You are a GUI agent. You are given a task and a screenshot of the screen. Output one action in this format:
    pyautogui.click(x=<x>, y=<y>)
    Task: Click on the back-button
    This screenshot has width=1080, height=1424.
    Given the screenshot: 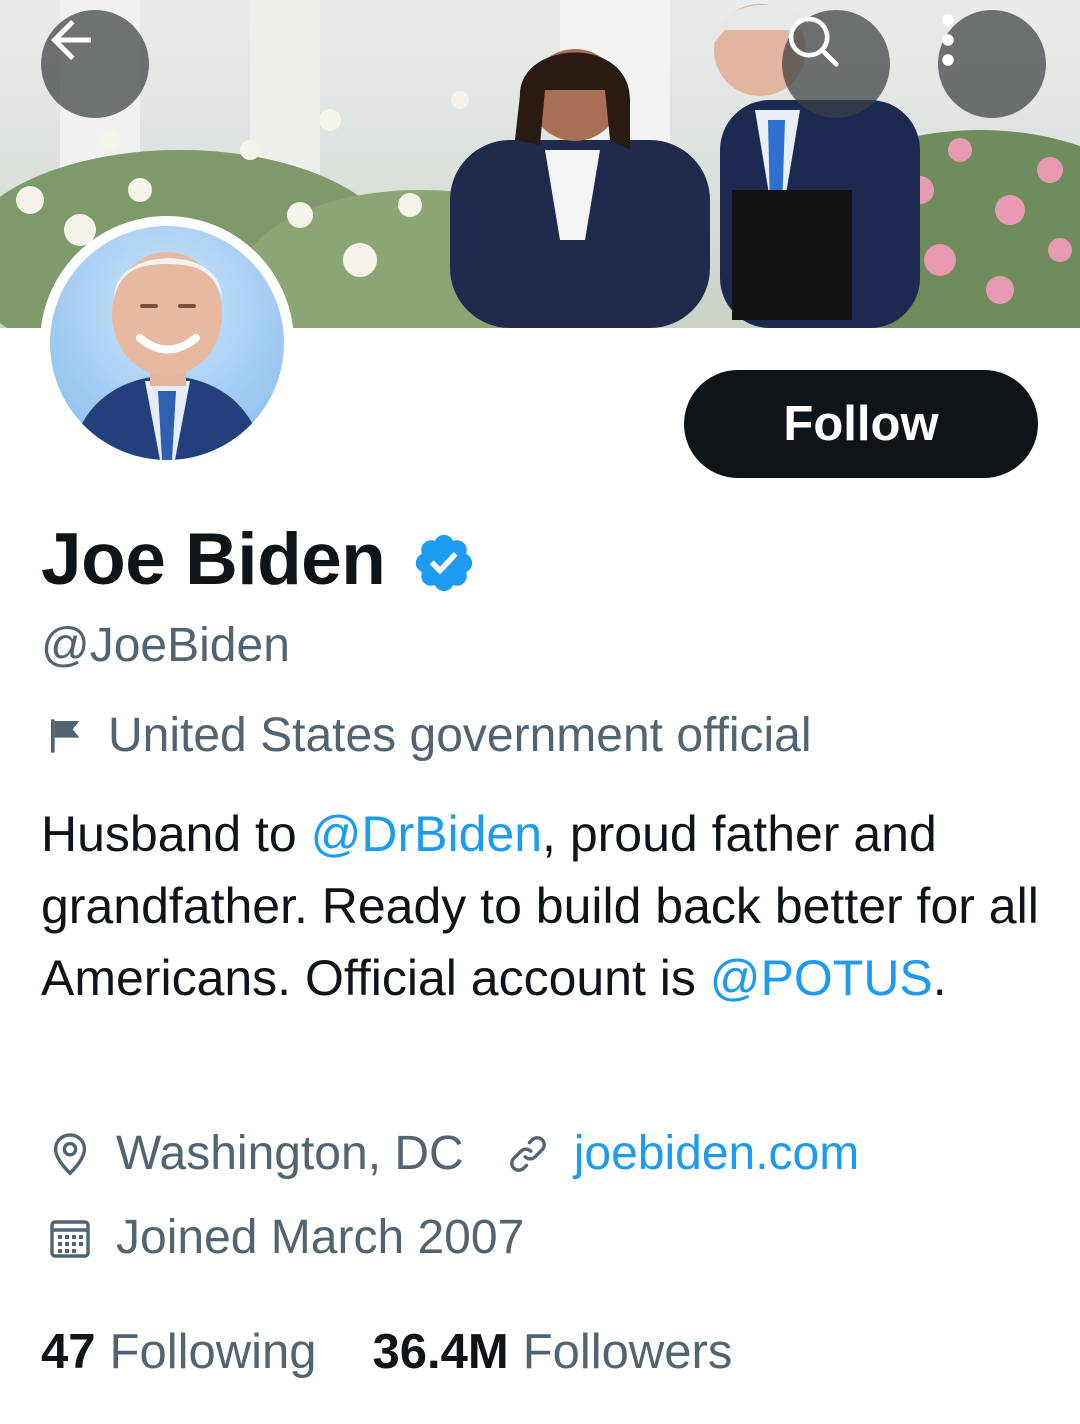 What is the action you would take?
    pyautogui.click(x=95, y=64)
    